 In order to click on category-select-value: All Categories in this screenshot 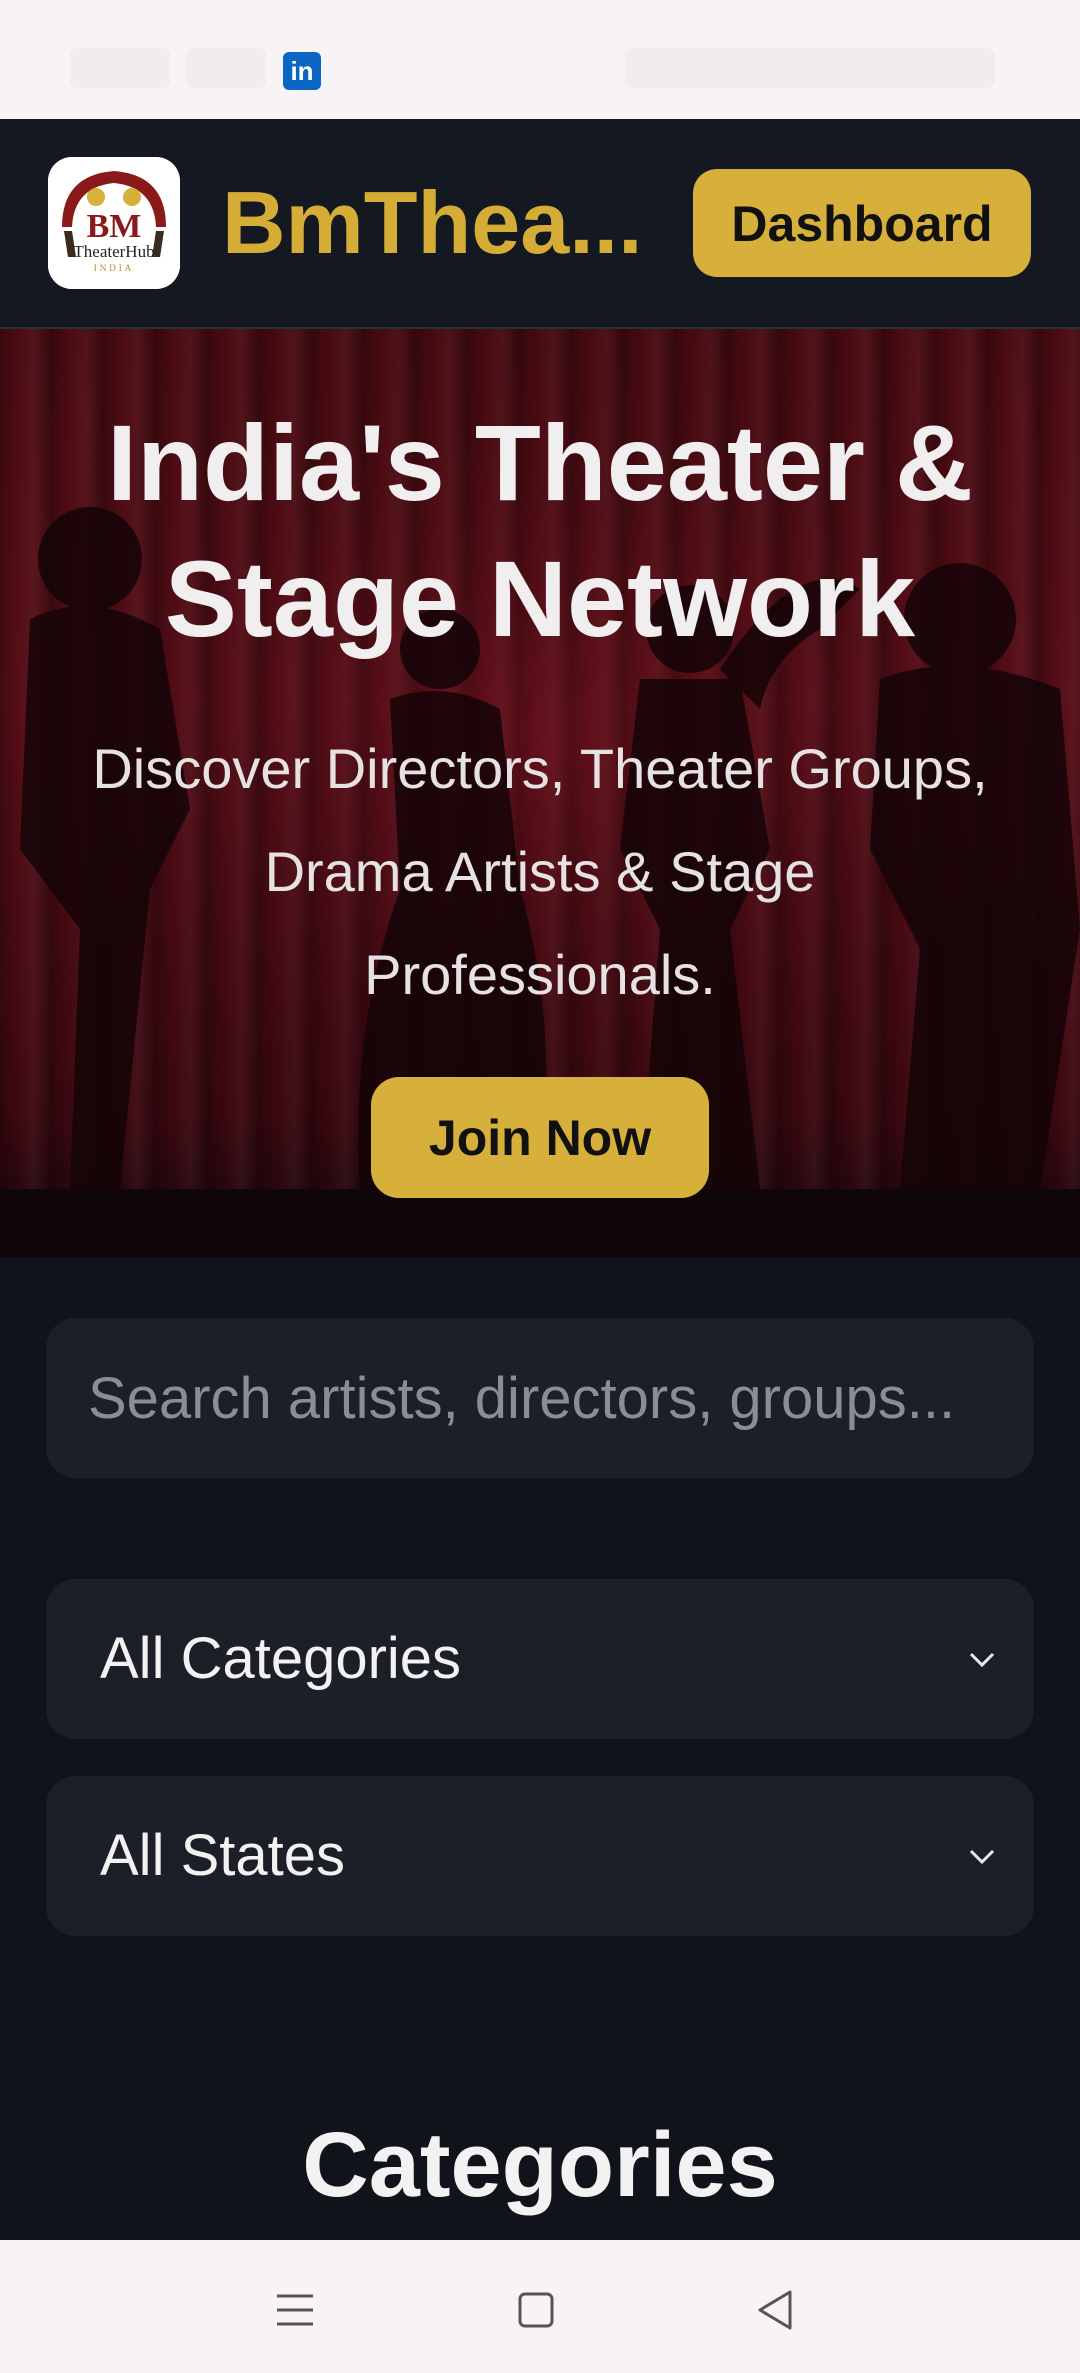, I will do `click(281, 1658)`.